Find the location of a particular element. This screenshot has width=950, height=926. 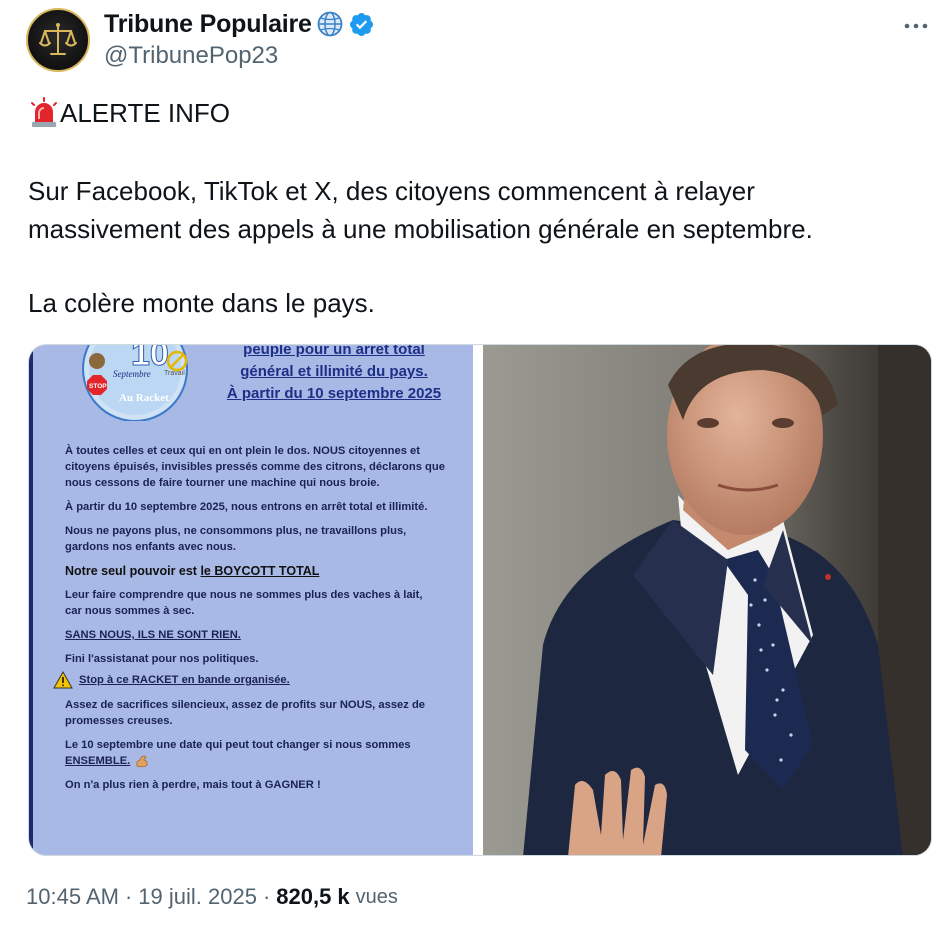

poster-logo-stop: STOP is located at coordinates (98, 386).